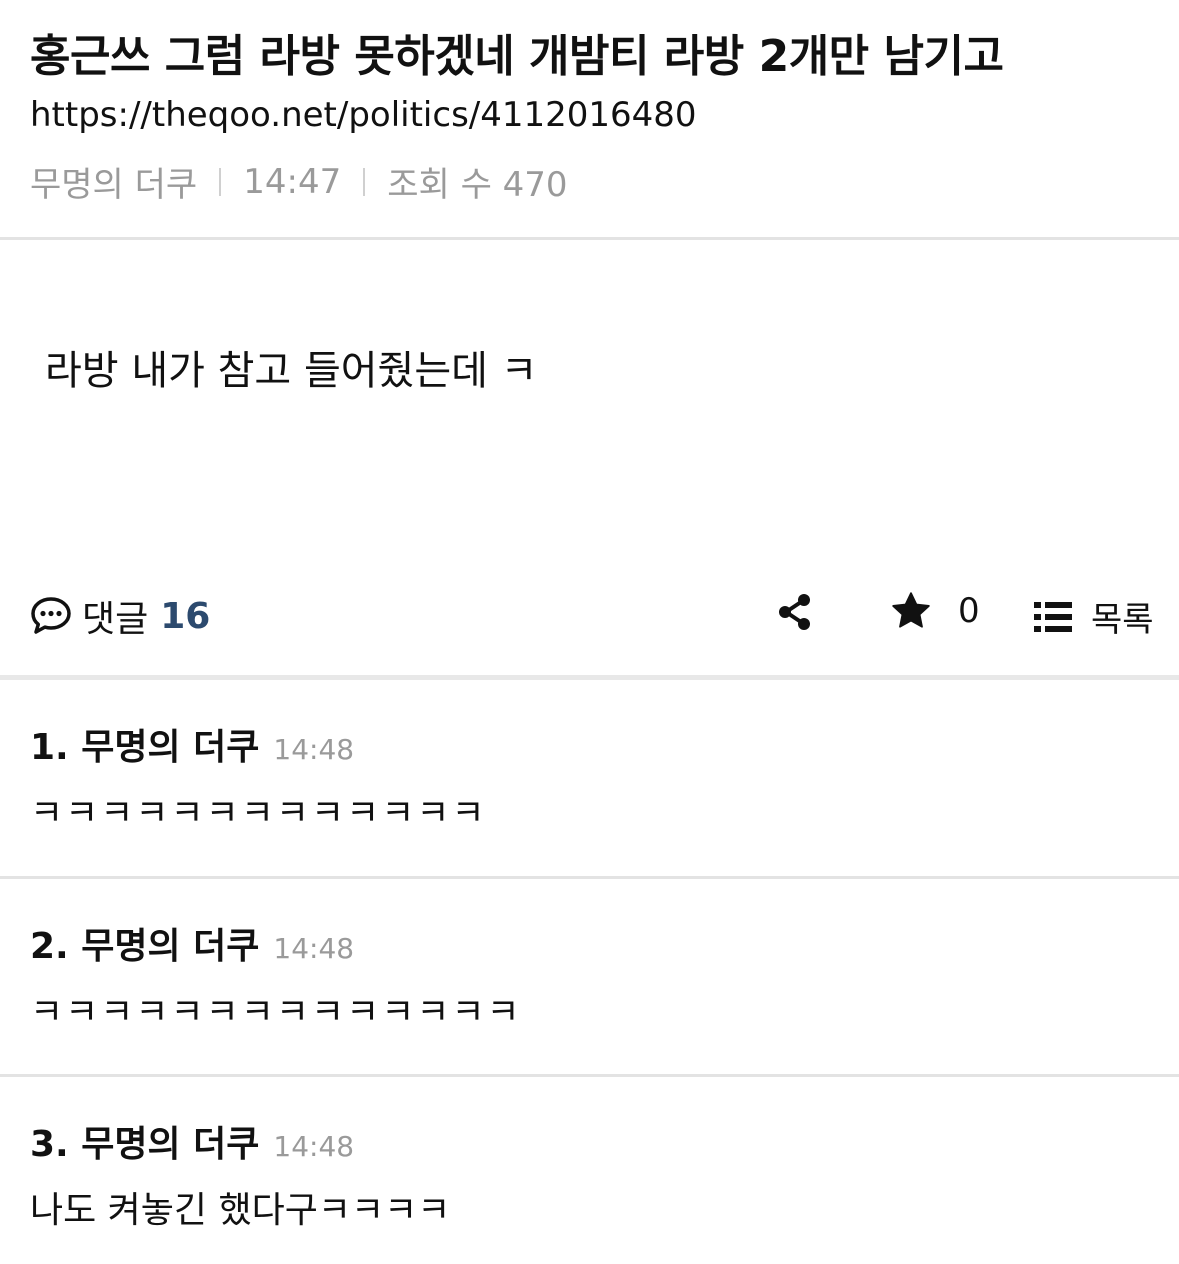 This screenshot has width=1179, height=1264. What do you see at coordinates (258, 813) in the screenshot?
I see `comment-text: ㅋㅋㅋㅋㅋㅋㅋㅋㅋㅋㅋㅋㅋ` at bounding box center [258, 813].